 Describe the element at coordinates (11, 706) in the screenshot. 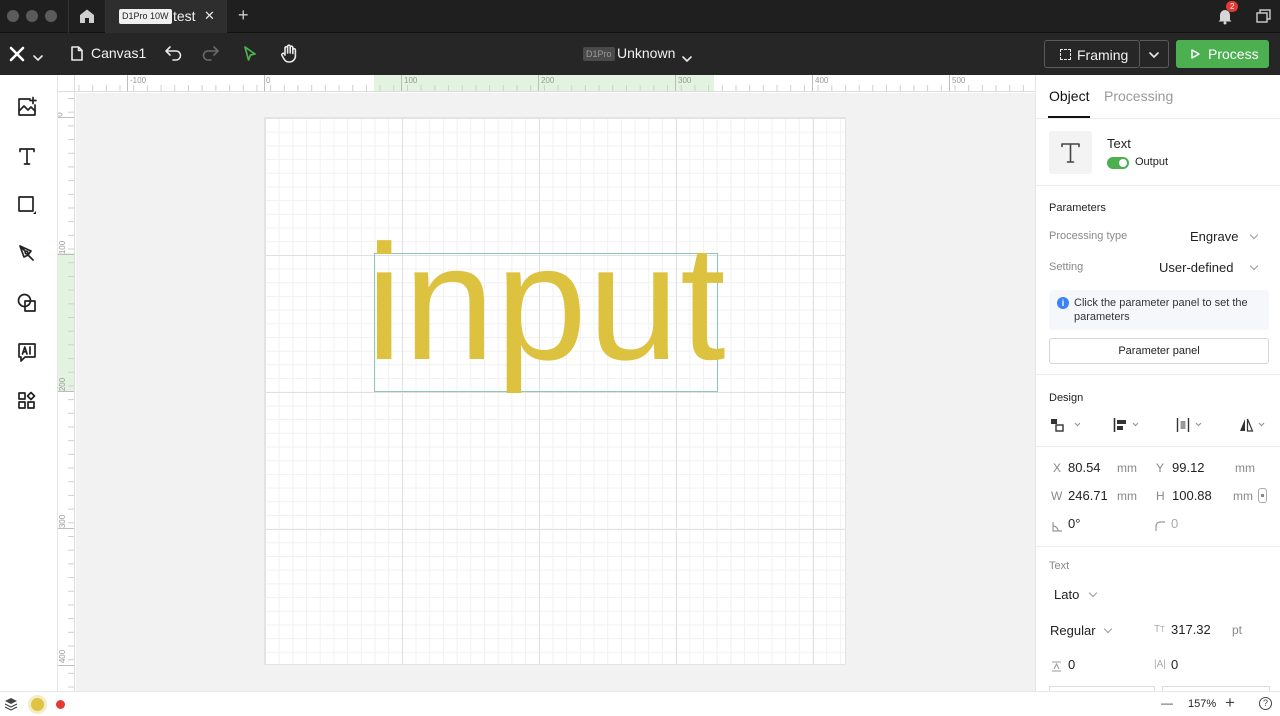

I see `layers-icon` at that location.